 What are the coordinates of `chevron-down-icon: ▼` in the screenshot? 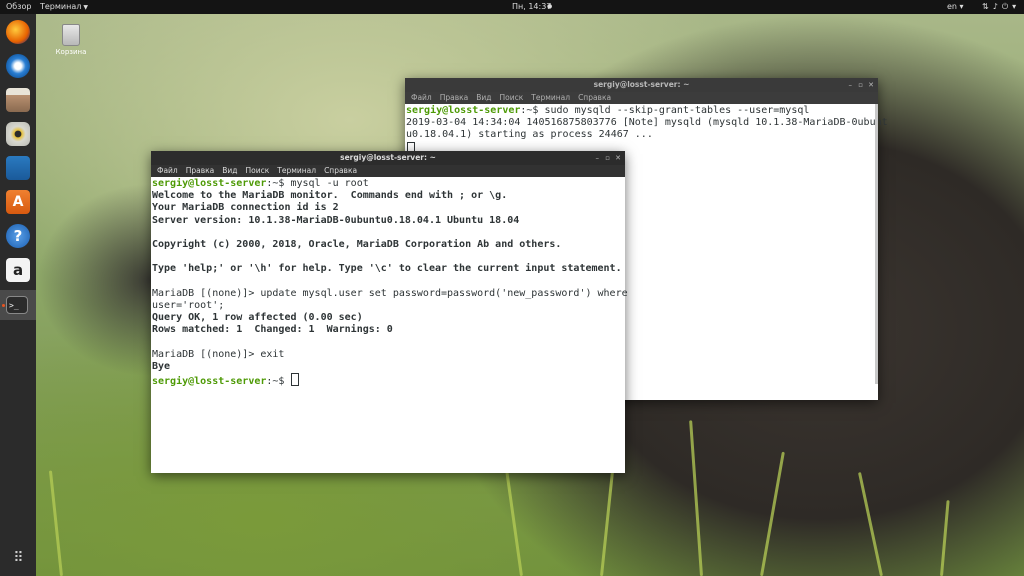 It's located at (85, 7).